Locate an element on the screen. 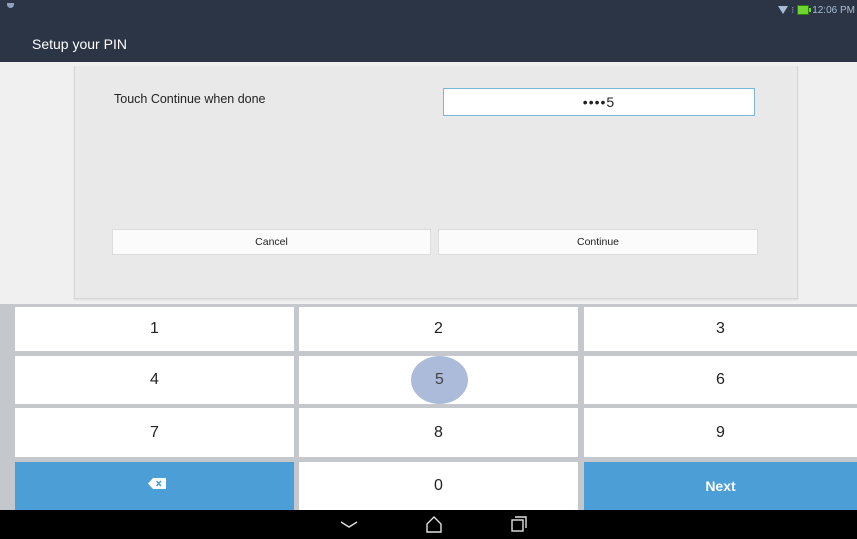 The image size is (857, 539). pressed-key-label: 5 is located at coordinates (439, 379).